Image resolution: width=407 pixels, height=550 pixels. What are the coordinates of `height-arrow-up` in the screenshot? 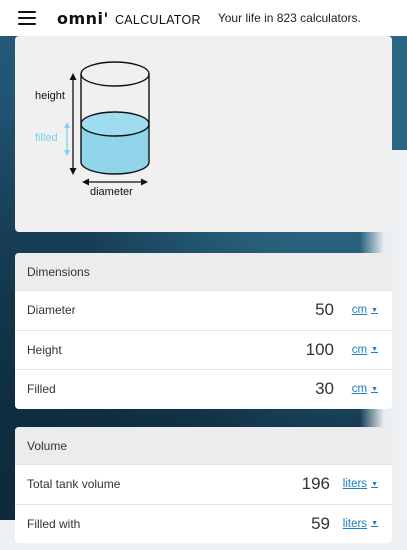 It's located at (73, 76).